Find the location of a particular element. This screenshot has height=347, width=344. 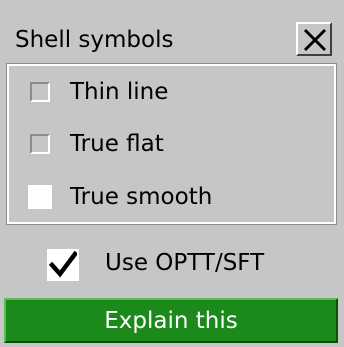

explain-this-button: Explain this is located at coordinates (171, 320).